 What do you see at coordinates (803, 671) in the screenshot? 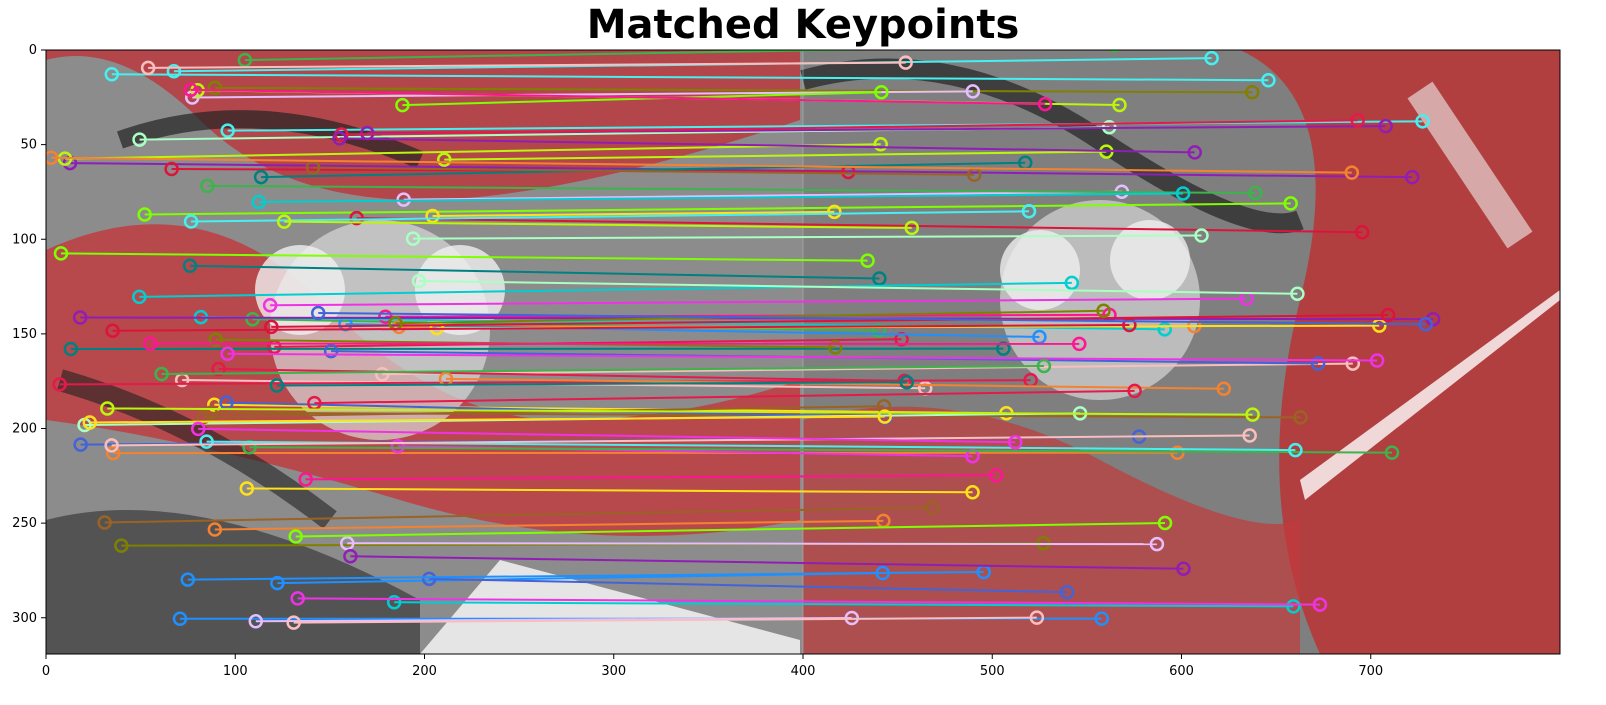
I see `x-tick-label: 400` at bounding box center [803, 671].